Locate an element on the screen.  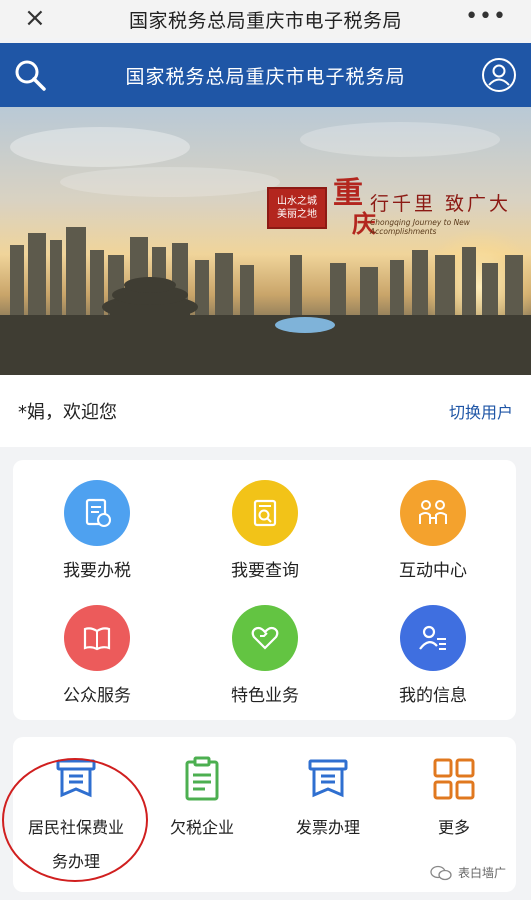
app-header: 国家税务总局重庆市电子税务局 is located at coordinates (265, 75).